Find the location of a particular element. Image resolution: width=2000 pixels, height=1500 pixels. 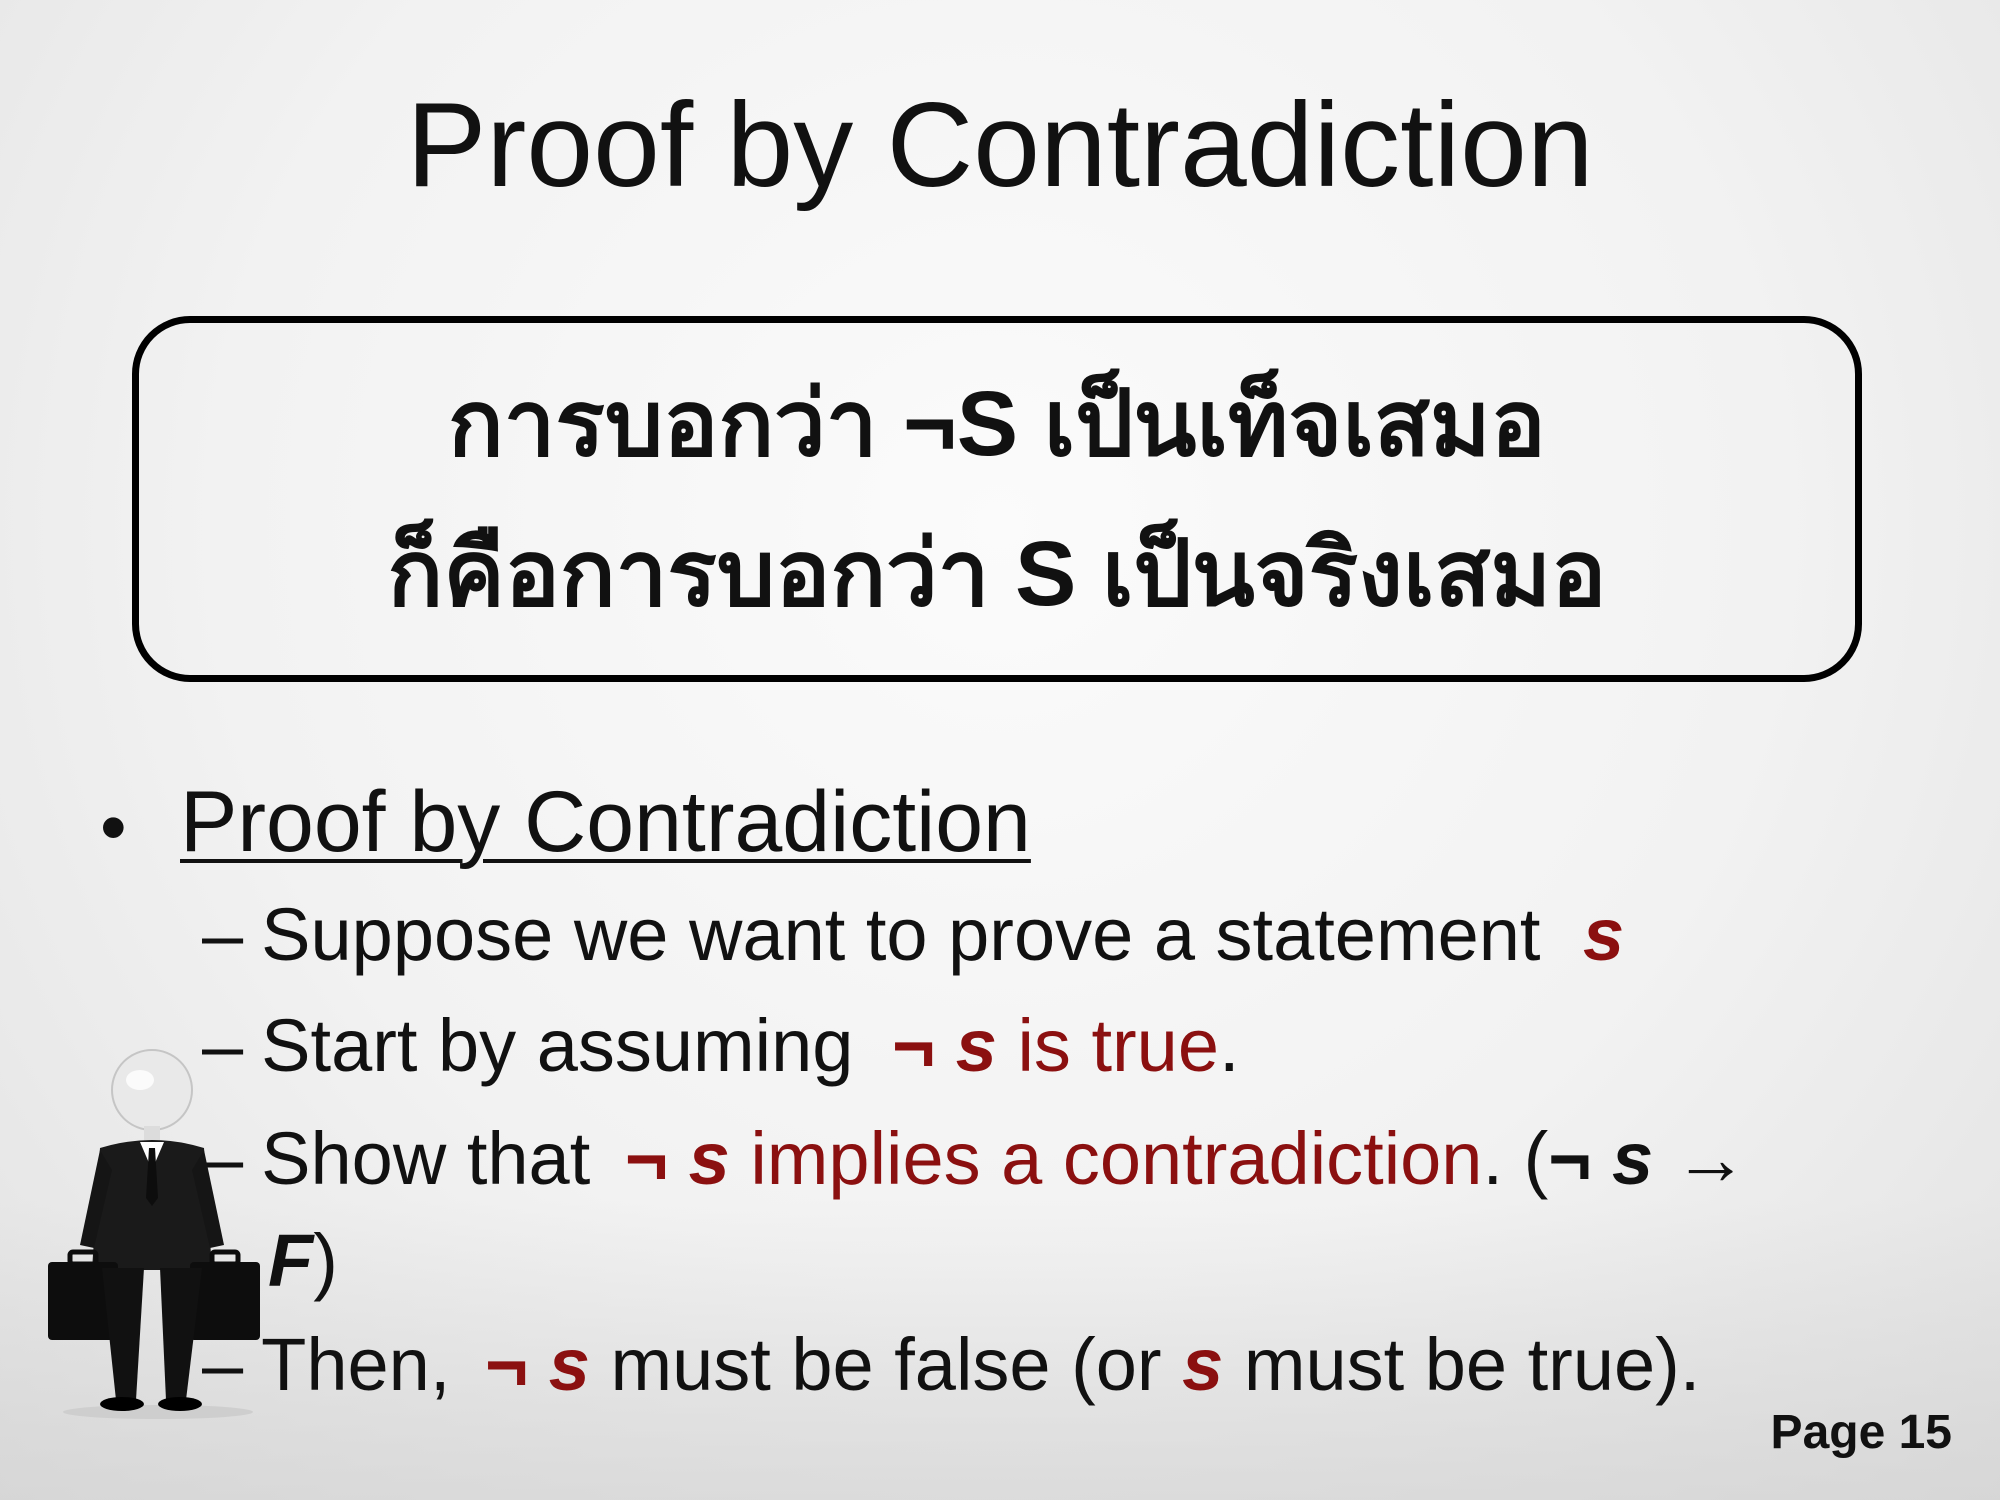

period: . is located at coordinates (1229, 1045).